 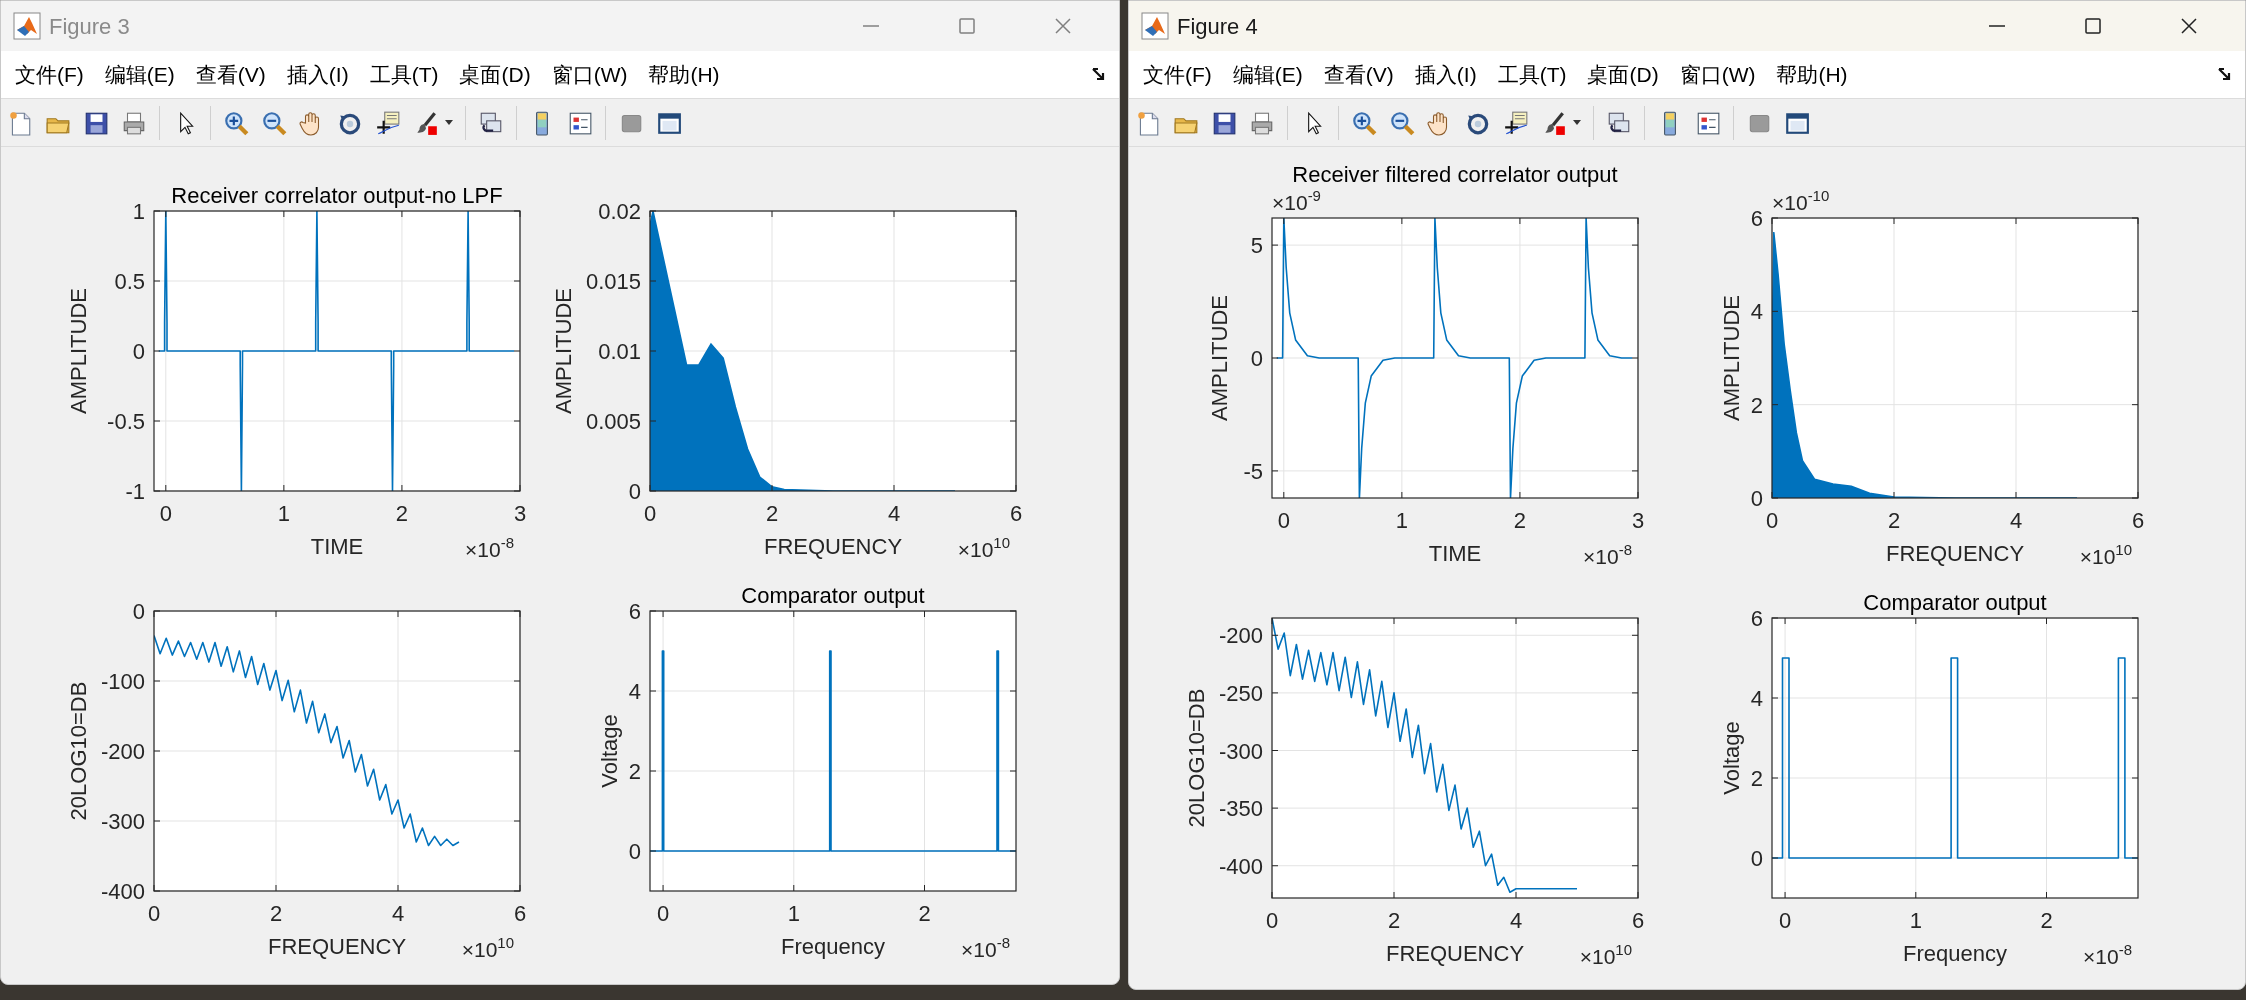 I want to click on tick-label: 0.015, so click(x=613, y=281).